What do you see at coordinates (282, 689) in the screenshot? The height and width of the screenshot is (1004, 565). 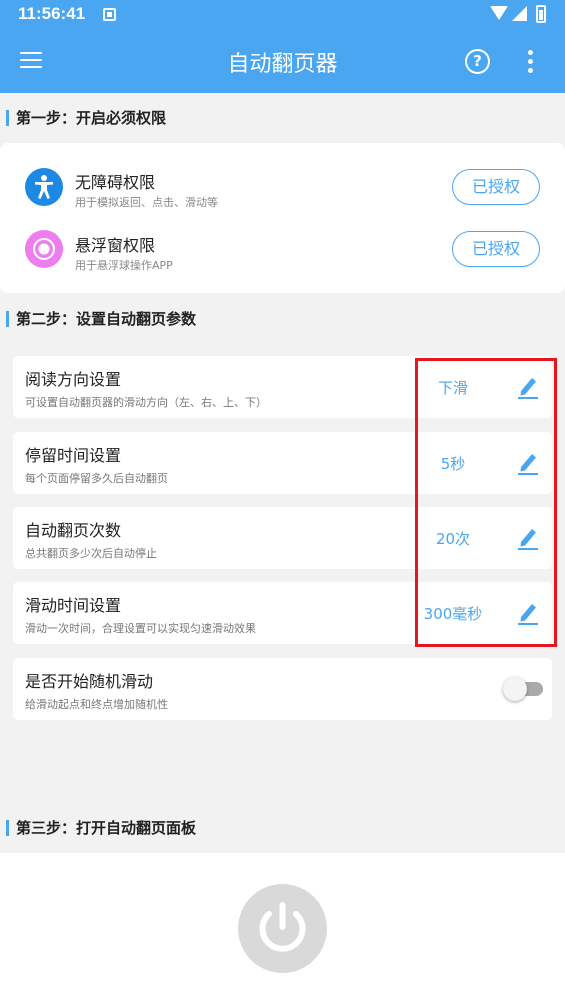 I see `param-random-swipe: 是否开始随机滑动 给滑动起点和终点增加随机性` at bounding box center [282, 689].